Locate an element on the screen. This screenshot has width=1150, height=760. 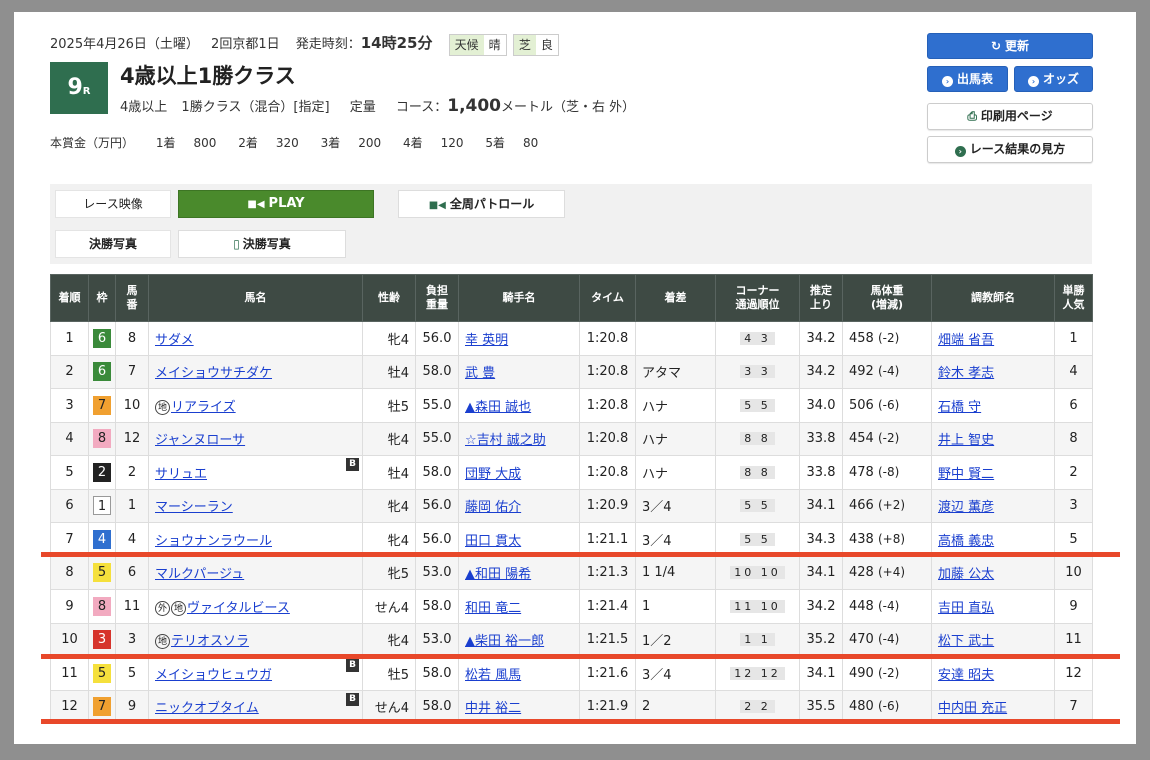
bodyweight-cell: 438 (+8) is located at coordinates (887, 539).